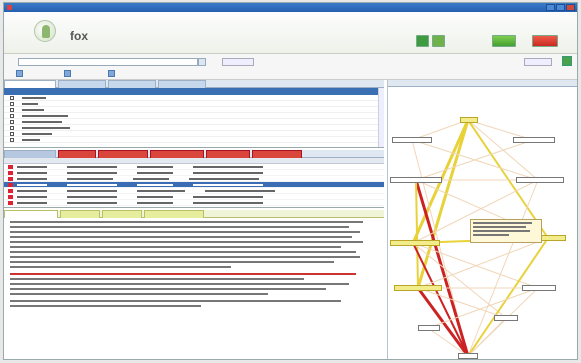 This screenshot has width=581, height=363. I want to click on detail-tabs, so click(194, 214).